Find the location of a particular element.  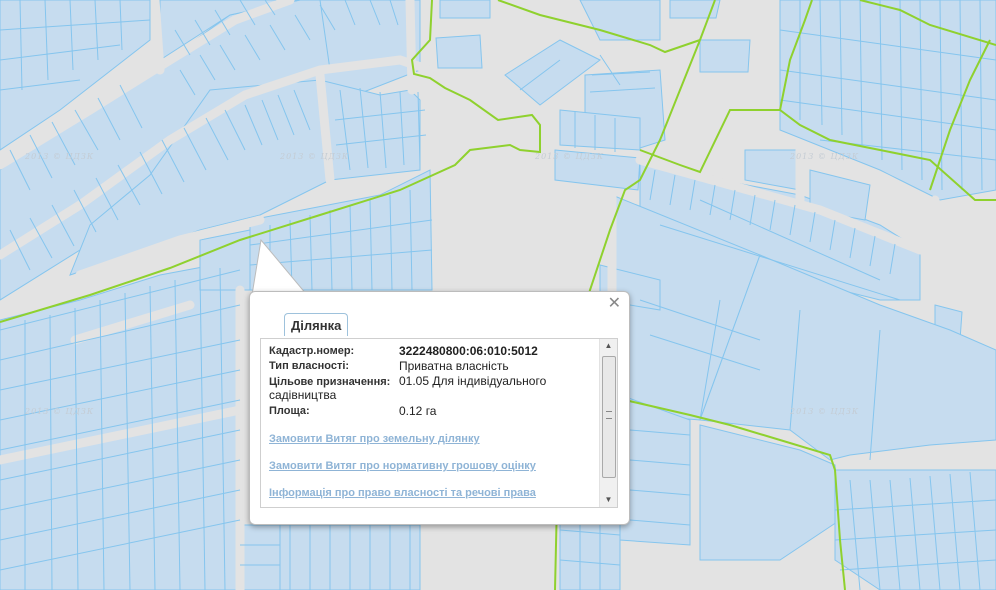

scrollbar-thumb is located at coordinates (609, 417).